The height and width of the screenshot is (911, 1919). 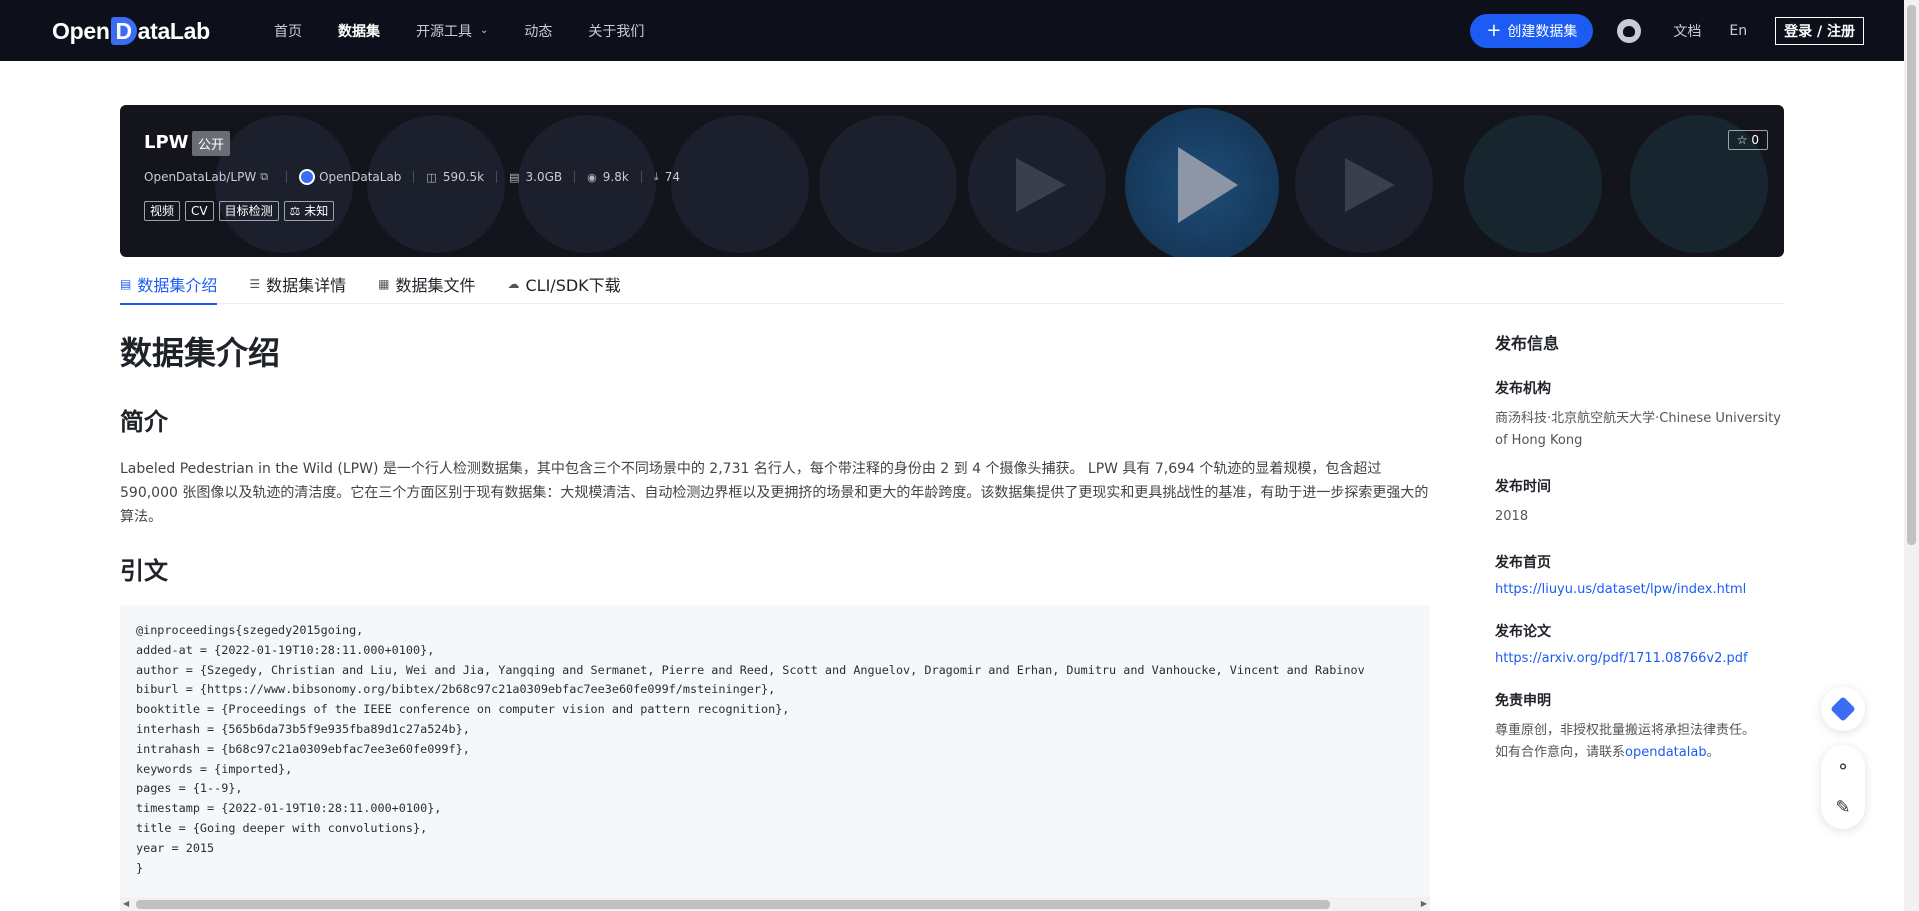 What do you see at coordinates (131, 31) in the screenshot?
I see `logo: Open D ataLab` at bounding box center [131, 31].